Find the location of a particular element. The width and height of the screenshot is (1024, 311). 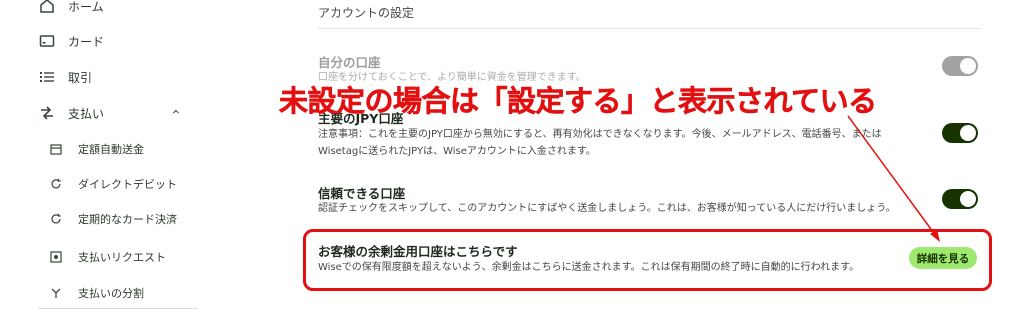

annotation-text: 未設定の場合は「設定する」と表示されている is located at coordinates (578, 101).